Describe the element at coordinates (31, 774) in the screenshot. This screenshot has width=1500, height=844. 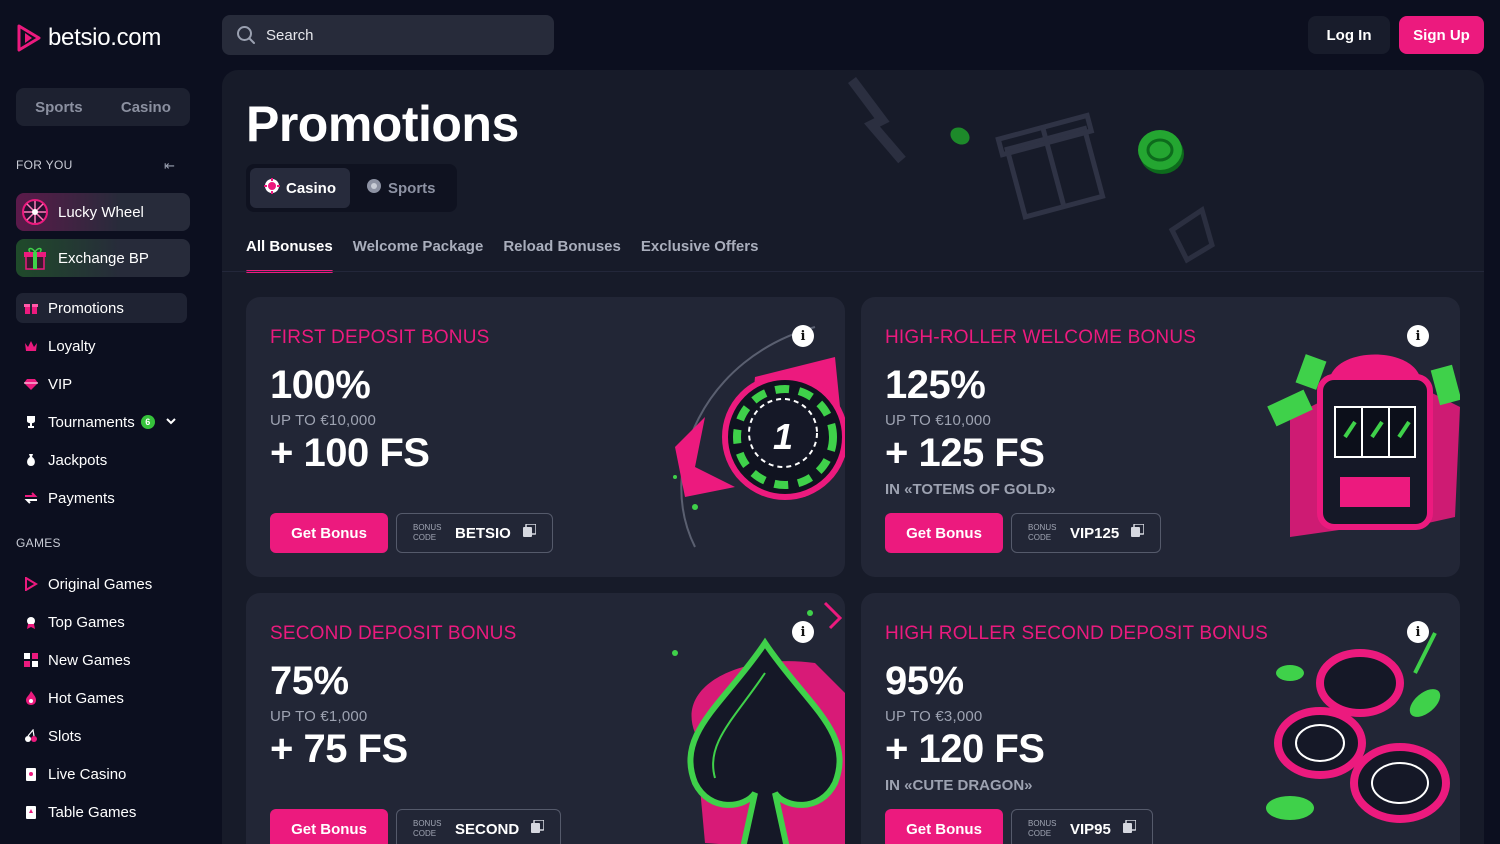
I see `cards-icon` at that location.